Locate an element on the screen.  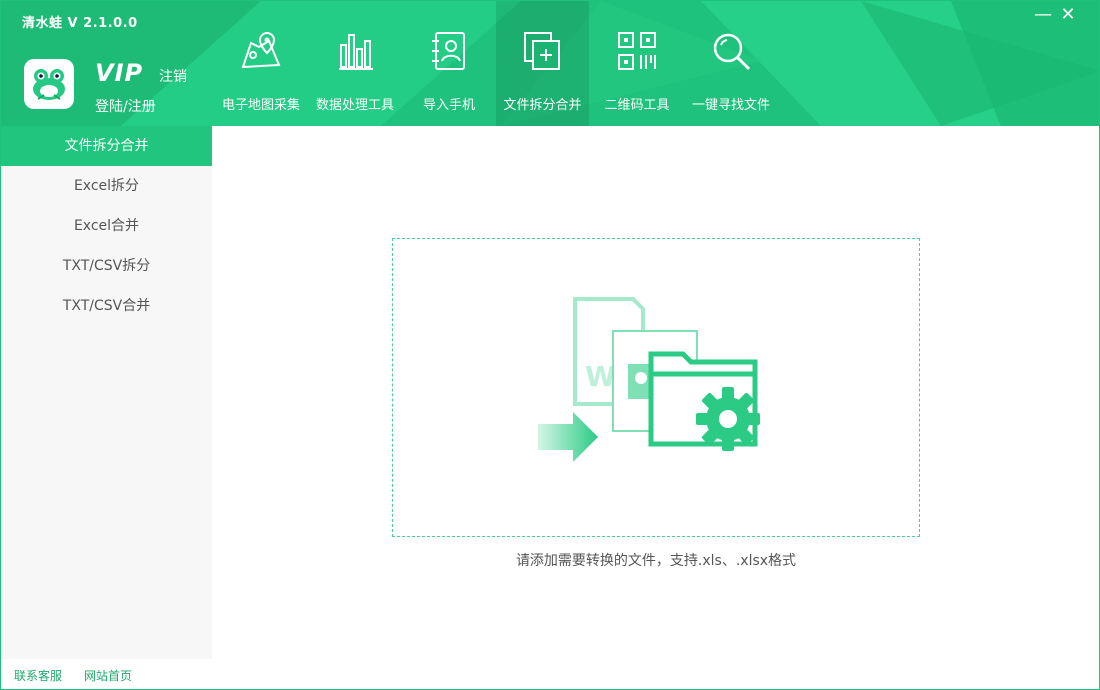
sidebar-item-excel-split: Excel拆分 is located at coordinates (106, 186).